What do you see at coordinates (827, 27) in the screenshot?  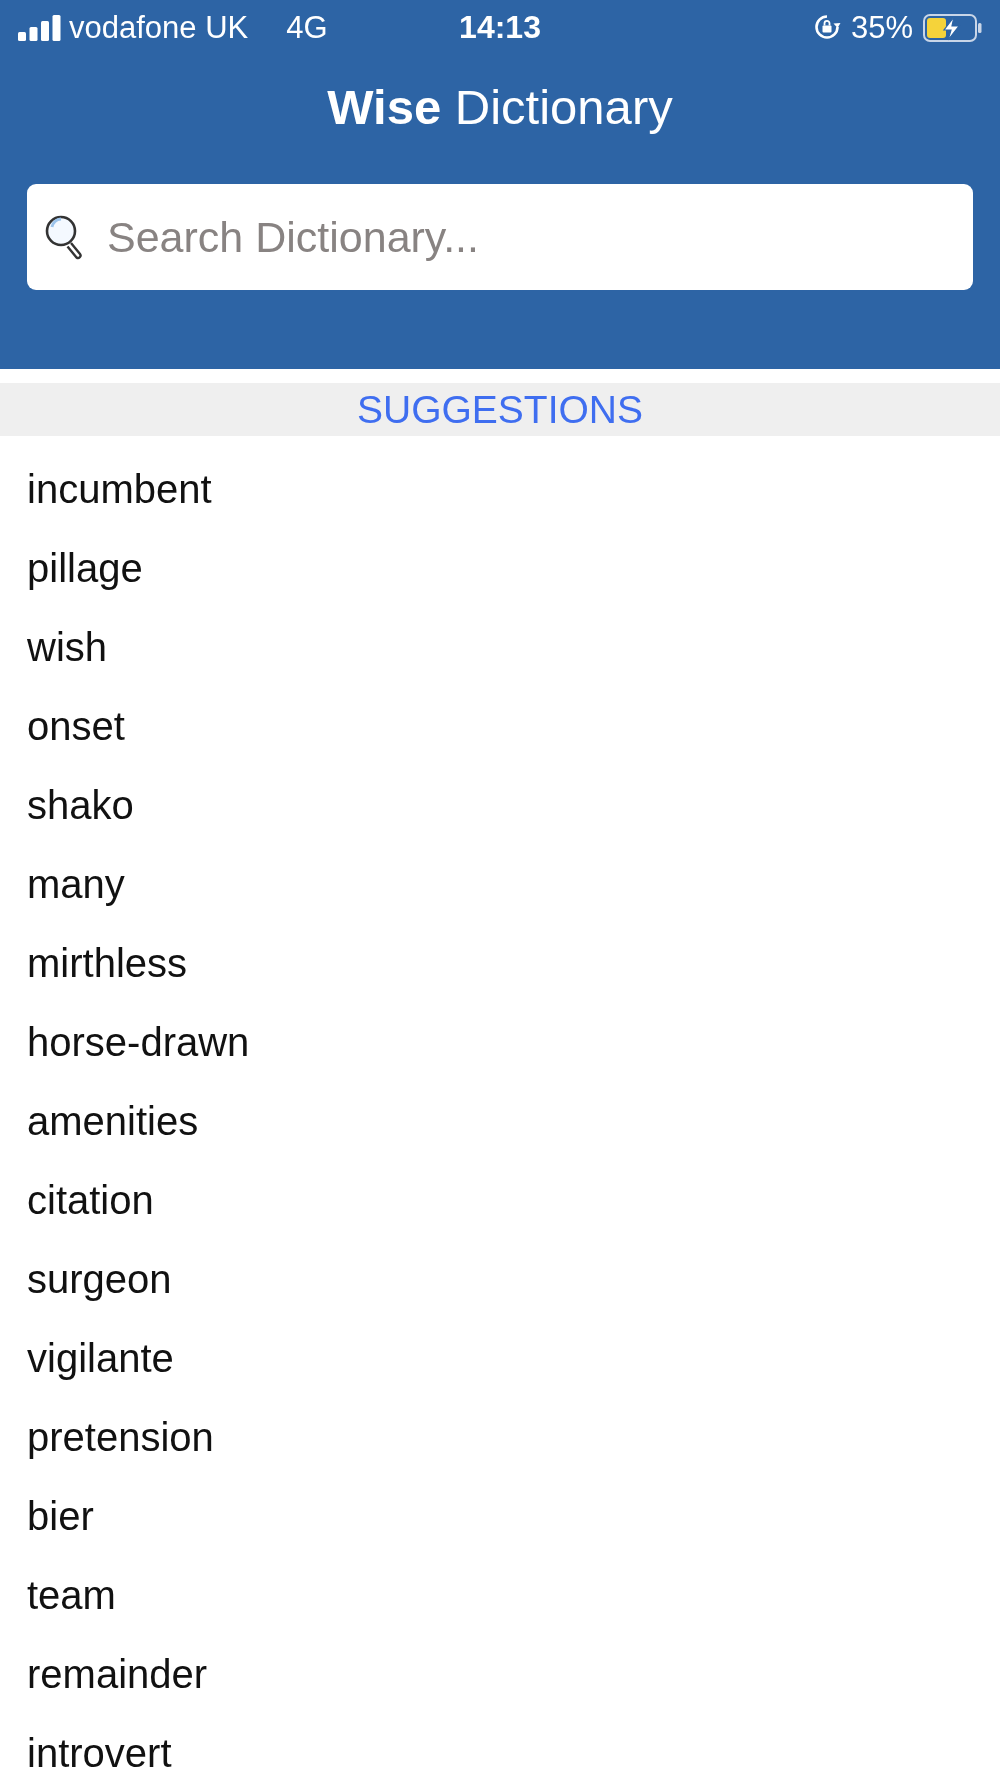 I see `rotation-lock-icon` at bounding box center [827, 27].